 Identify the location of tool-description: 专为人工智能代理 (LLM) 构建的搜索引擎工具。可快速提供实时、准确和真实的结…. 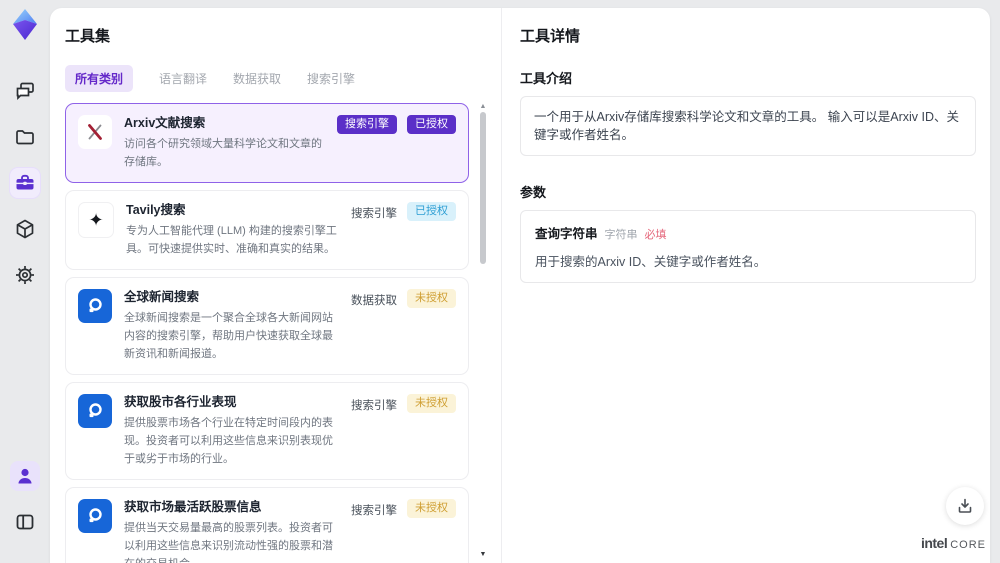
(231, 240).